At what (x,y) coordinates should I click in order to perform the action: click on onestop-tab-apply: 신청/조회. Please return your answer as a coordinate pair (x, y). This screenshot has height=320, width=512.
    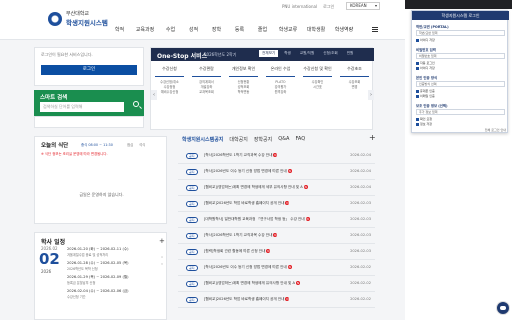
    Looking at the image, I should click on (330, 53).